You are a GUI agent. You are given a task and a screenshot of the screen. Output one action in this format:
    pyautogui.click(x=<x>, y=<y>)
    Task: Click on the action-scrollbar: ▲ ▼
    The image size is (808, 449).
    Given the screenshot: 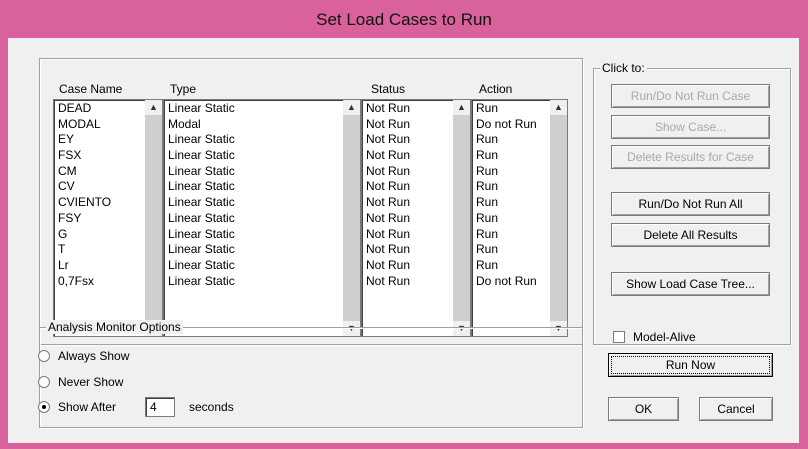 What is the action you would take?
    pyautogui.click(x=558, y=218)
    